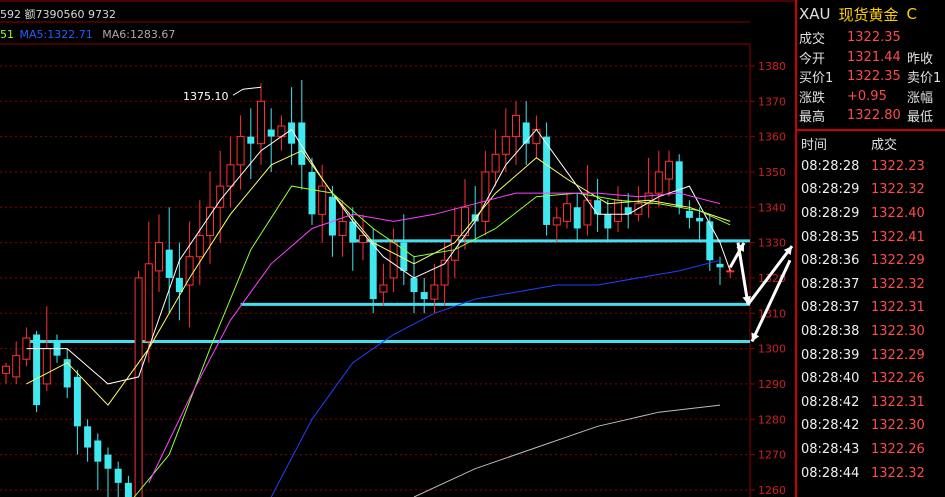 The width and height of the screenshot is (945, 497). What do you see at coordinates (772, 137) in the screenshot?
I see `y-tick-label: 1360` at bounding box center [772, 137].